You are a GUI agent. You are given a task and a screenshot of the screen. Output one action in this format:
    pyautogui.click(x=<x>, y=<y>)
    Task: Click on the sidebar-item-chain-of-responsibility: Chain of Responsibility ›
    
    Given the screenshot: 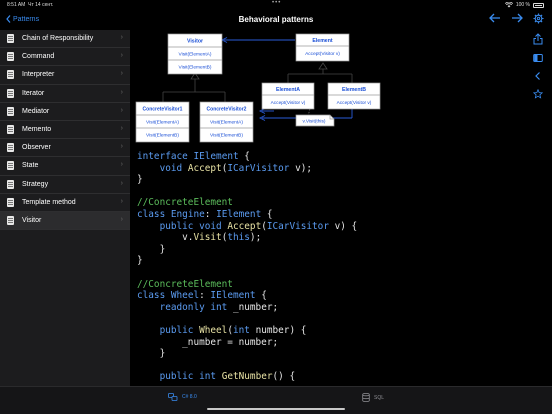 What is the action you would take?
    pyautogui.click(x=65, y=39)
    